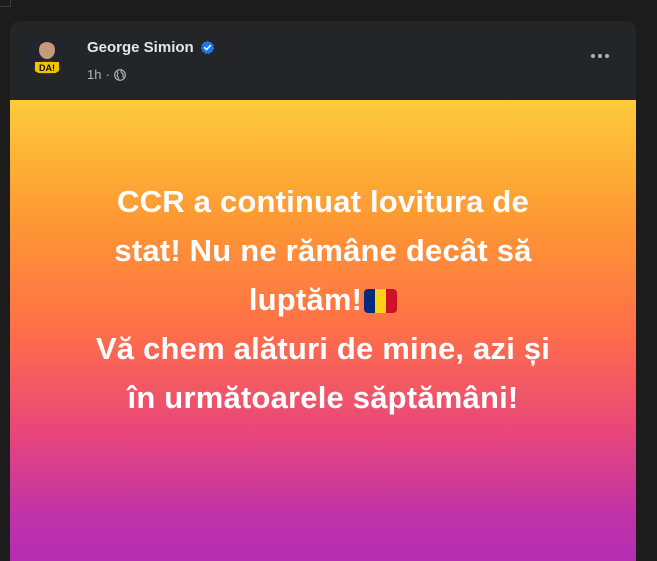  Describe the element at coordinates (323, 348) in the screenshot. I see `post-text-line: Vă chem alături de mine, azi și` at that location.